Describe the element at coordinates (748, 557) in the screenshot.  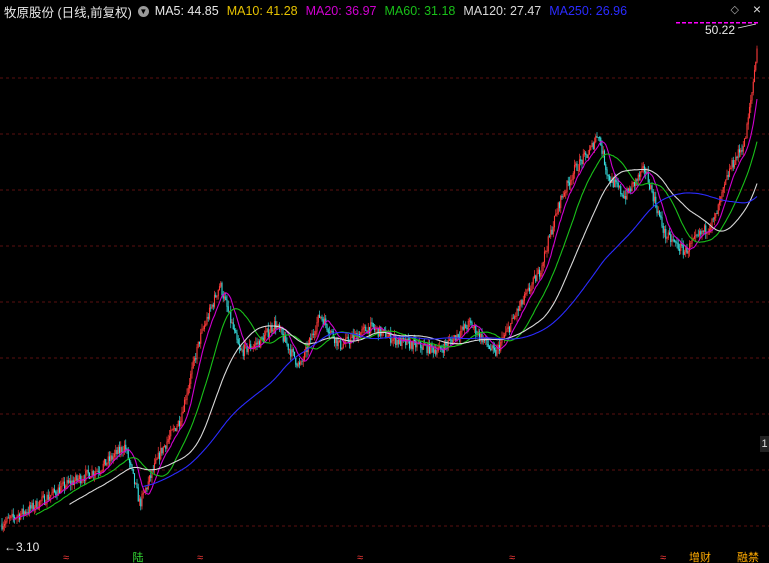
I see `event-marker: 融禁` at that location.